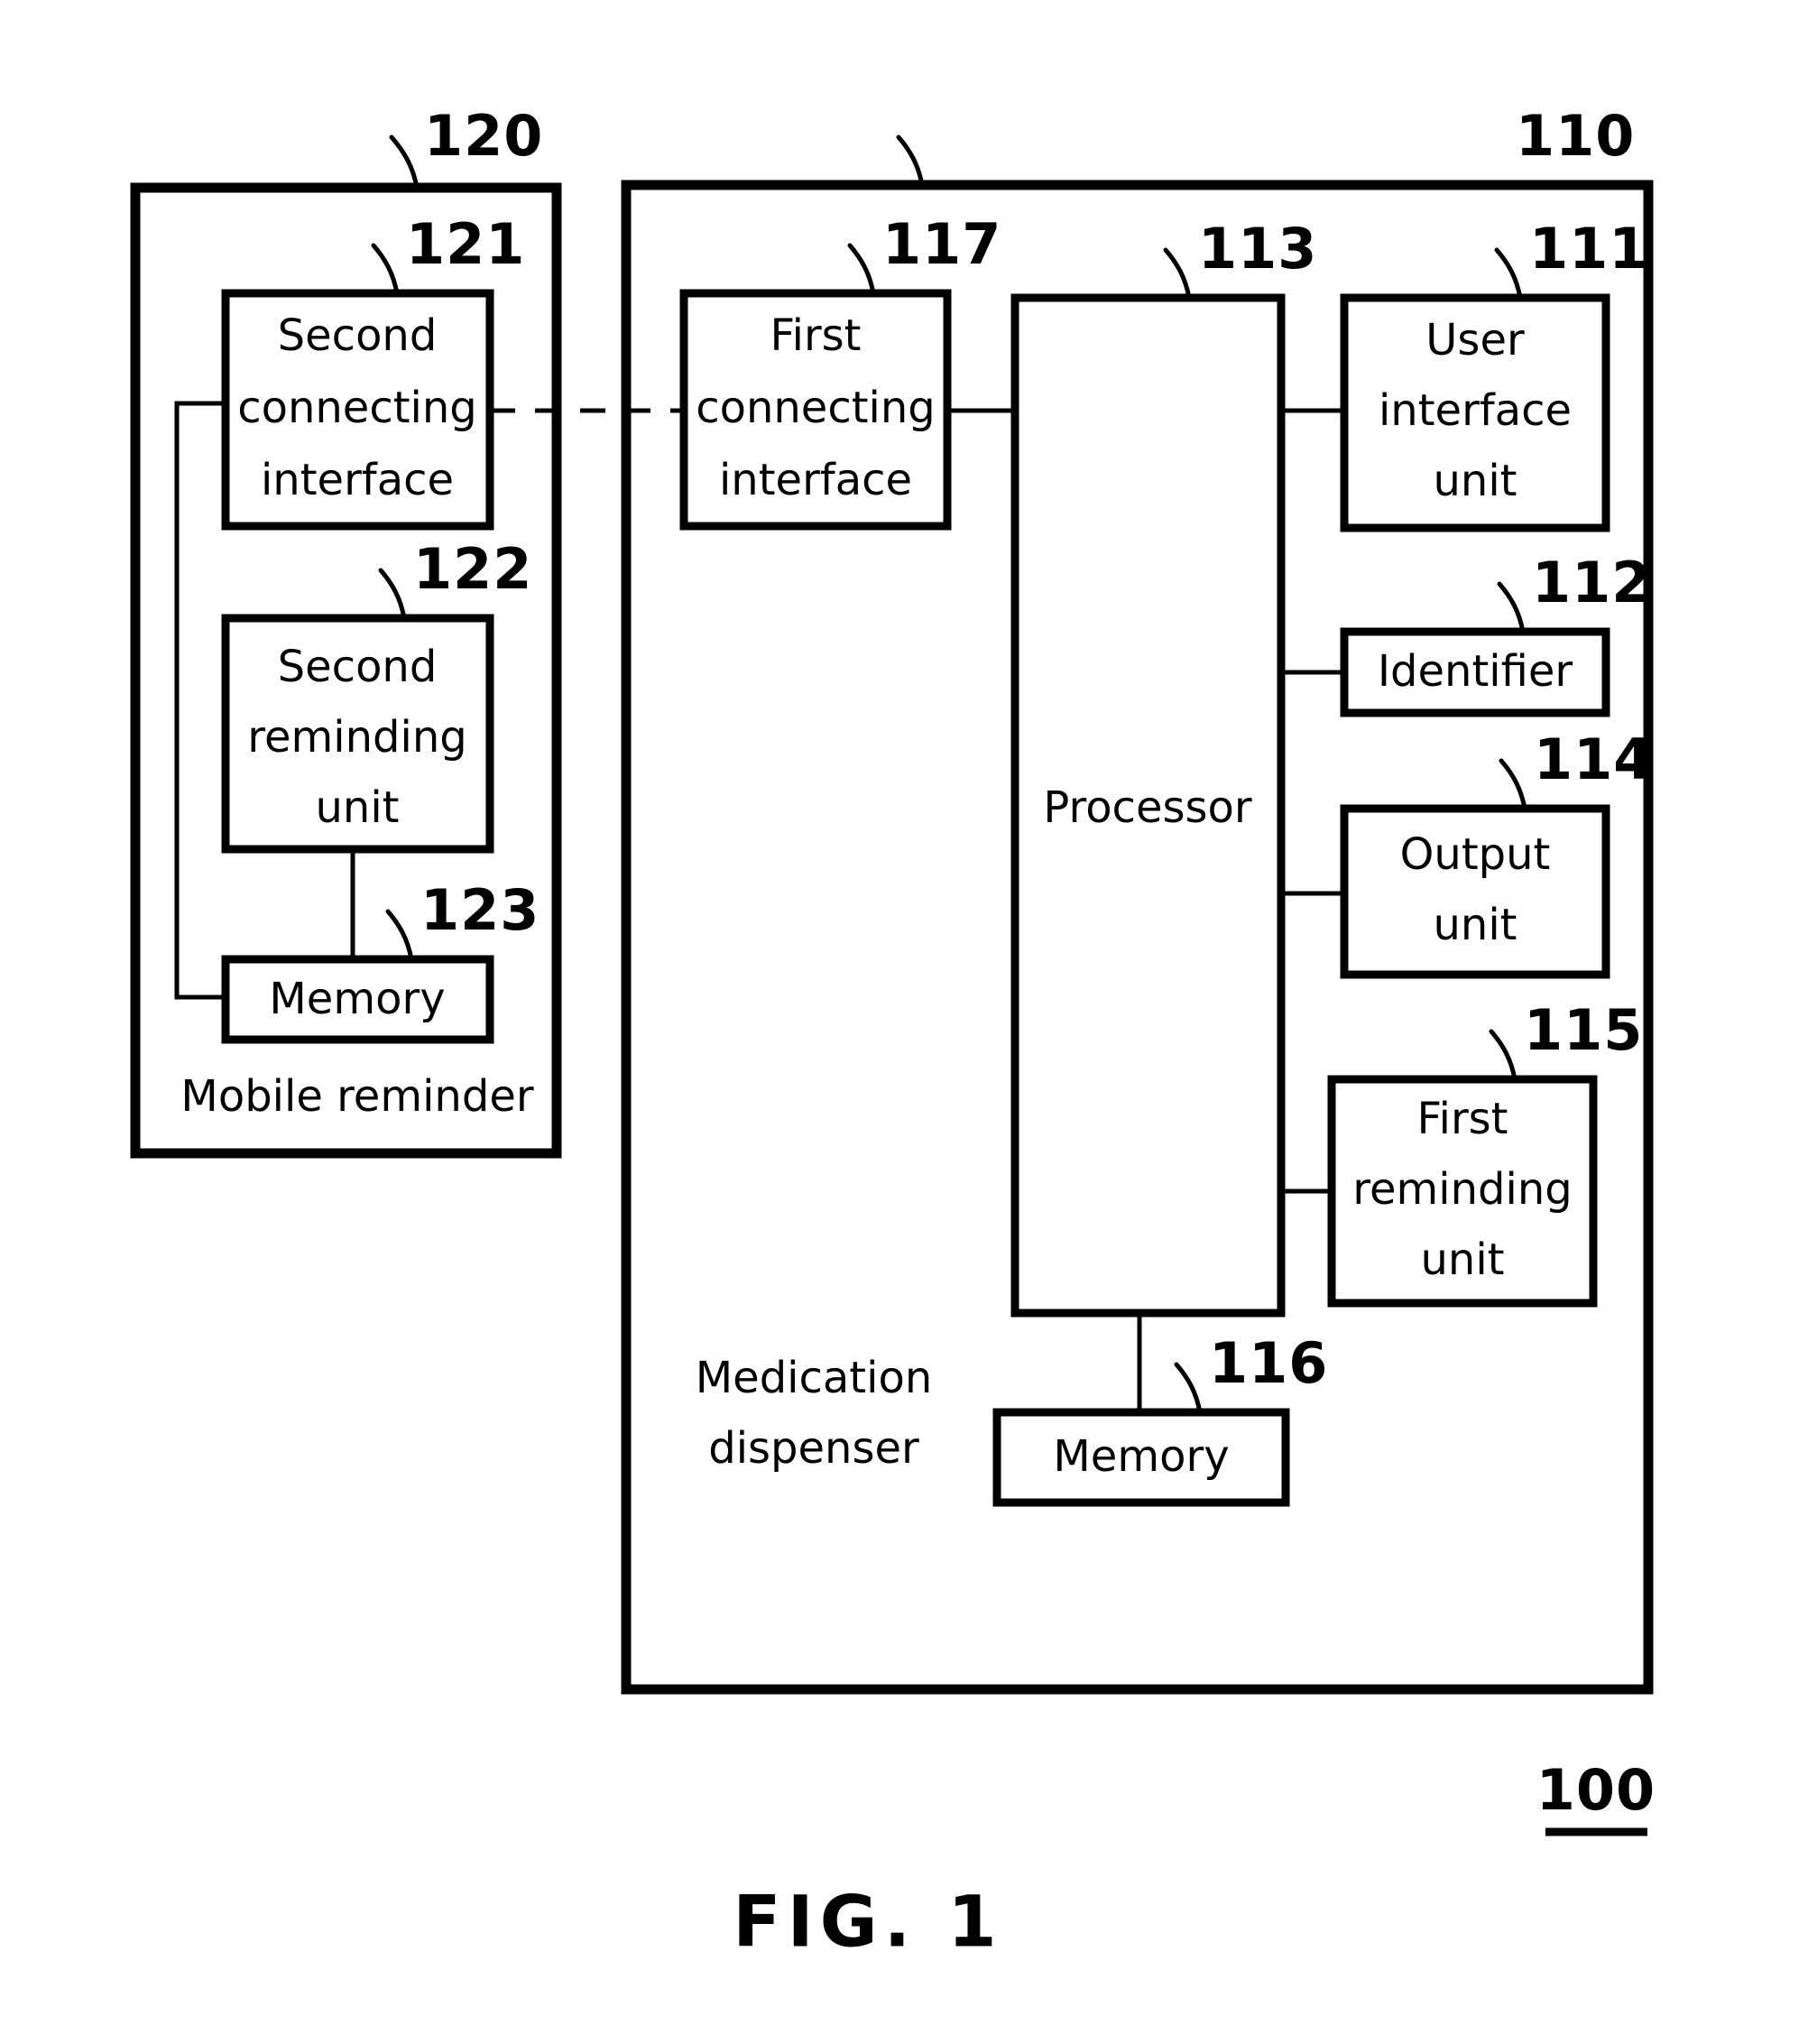 The height and width of the screenshot is (2044, 1808). Describe the element at coordinates (815, 480) in the screenshot. I see `first-connecting-interface-label-line3: interface` at that location.